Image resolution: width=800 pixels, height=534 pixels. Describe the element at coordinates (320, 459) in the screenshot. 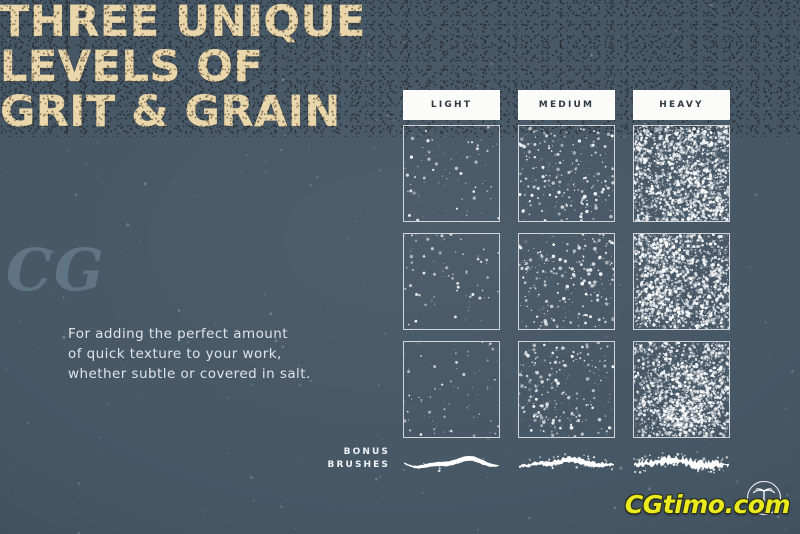

I see `bonus-brushes-label: BONUS BRUSHES` at that location.